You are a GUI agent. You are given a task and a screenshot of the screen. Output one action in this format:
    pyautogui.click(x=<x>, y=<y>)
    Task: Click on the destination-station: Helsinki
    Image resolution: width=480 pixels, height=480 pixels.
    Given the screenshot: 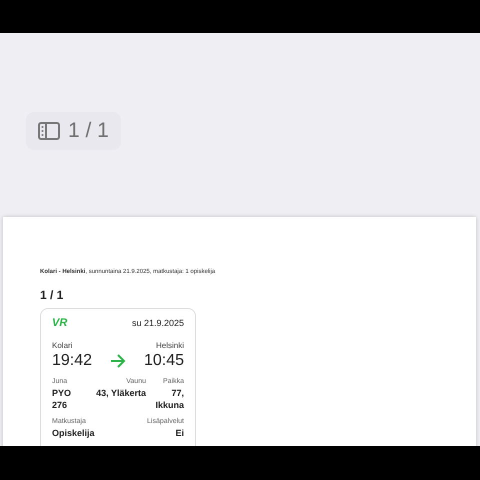 What is the action you would take?
    pyautogui.click(x=170, y=345)
    